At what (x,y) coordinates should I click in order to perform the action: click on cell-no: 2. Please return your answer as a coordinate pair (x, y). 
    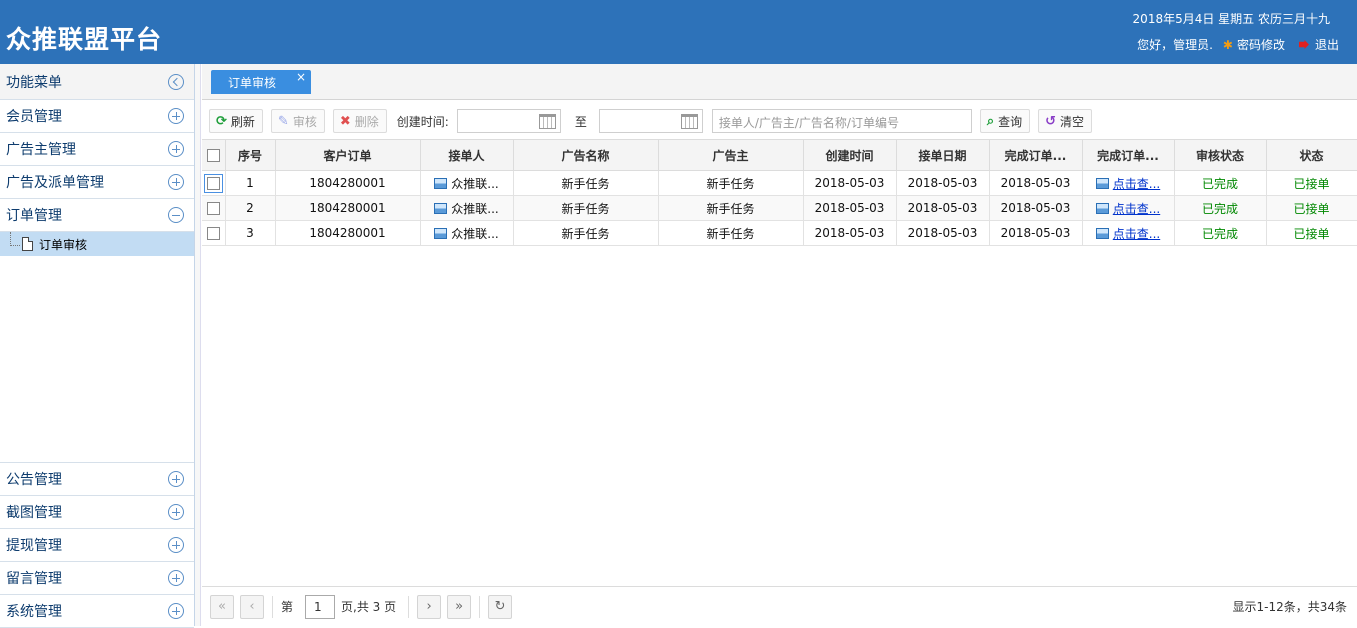
    Looking at the image, I should click on (250, 208).